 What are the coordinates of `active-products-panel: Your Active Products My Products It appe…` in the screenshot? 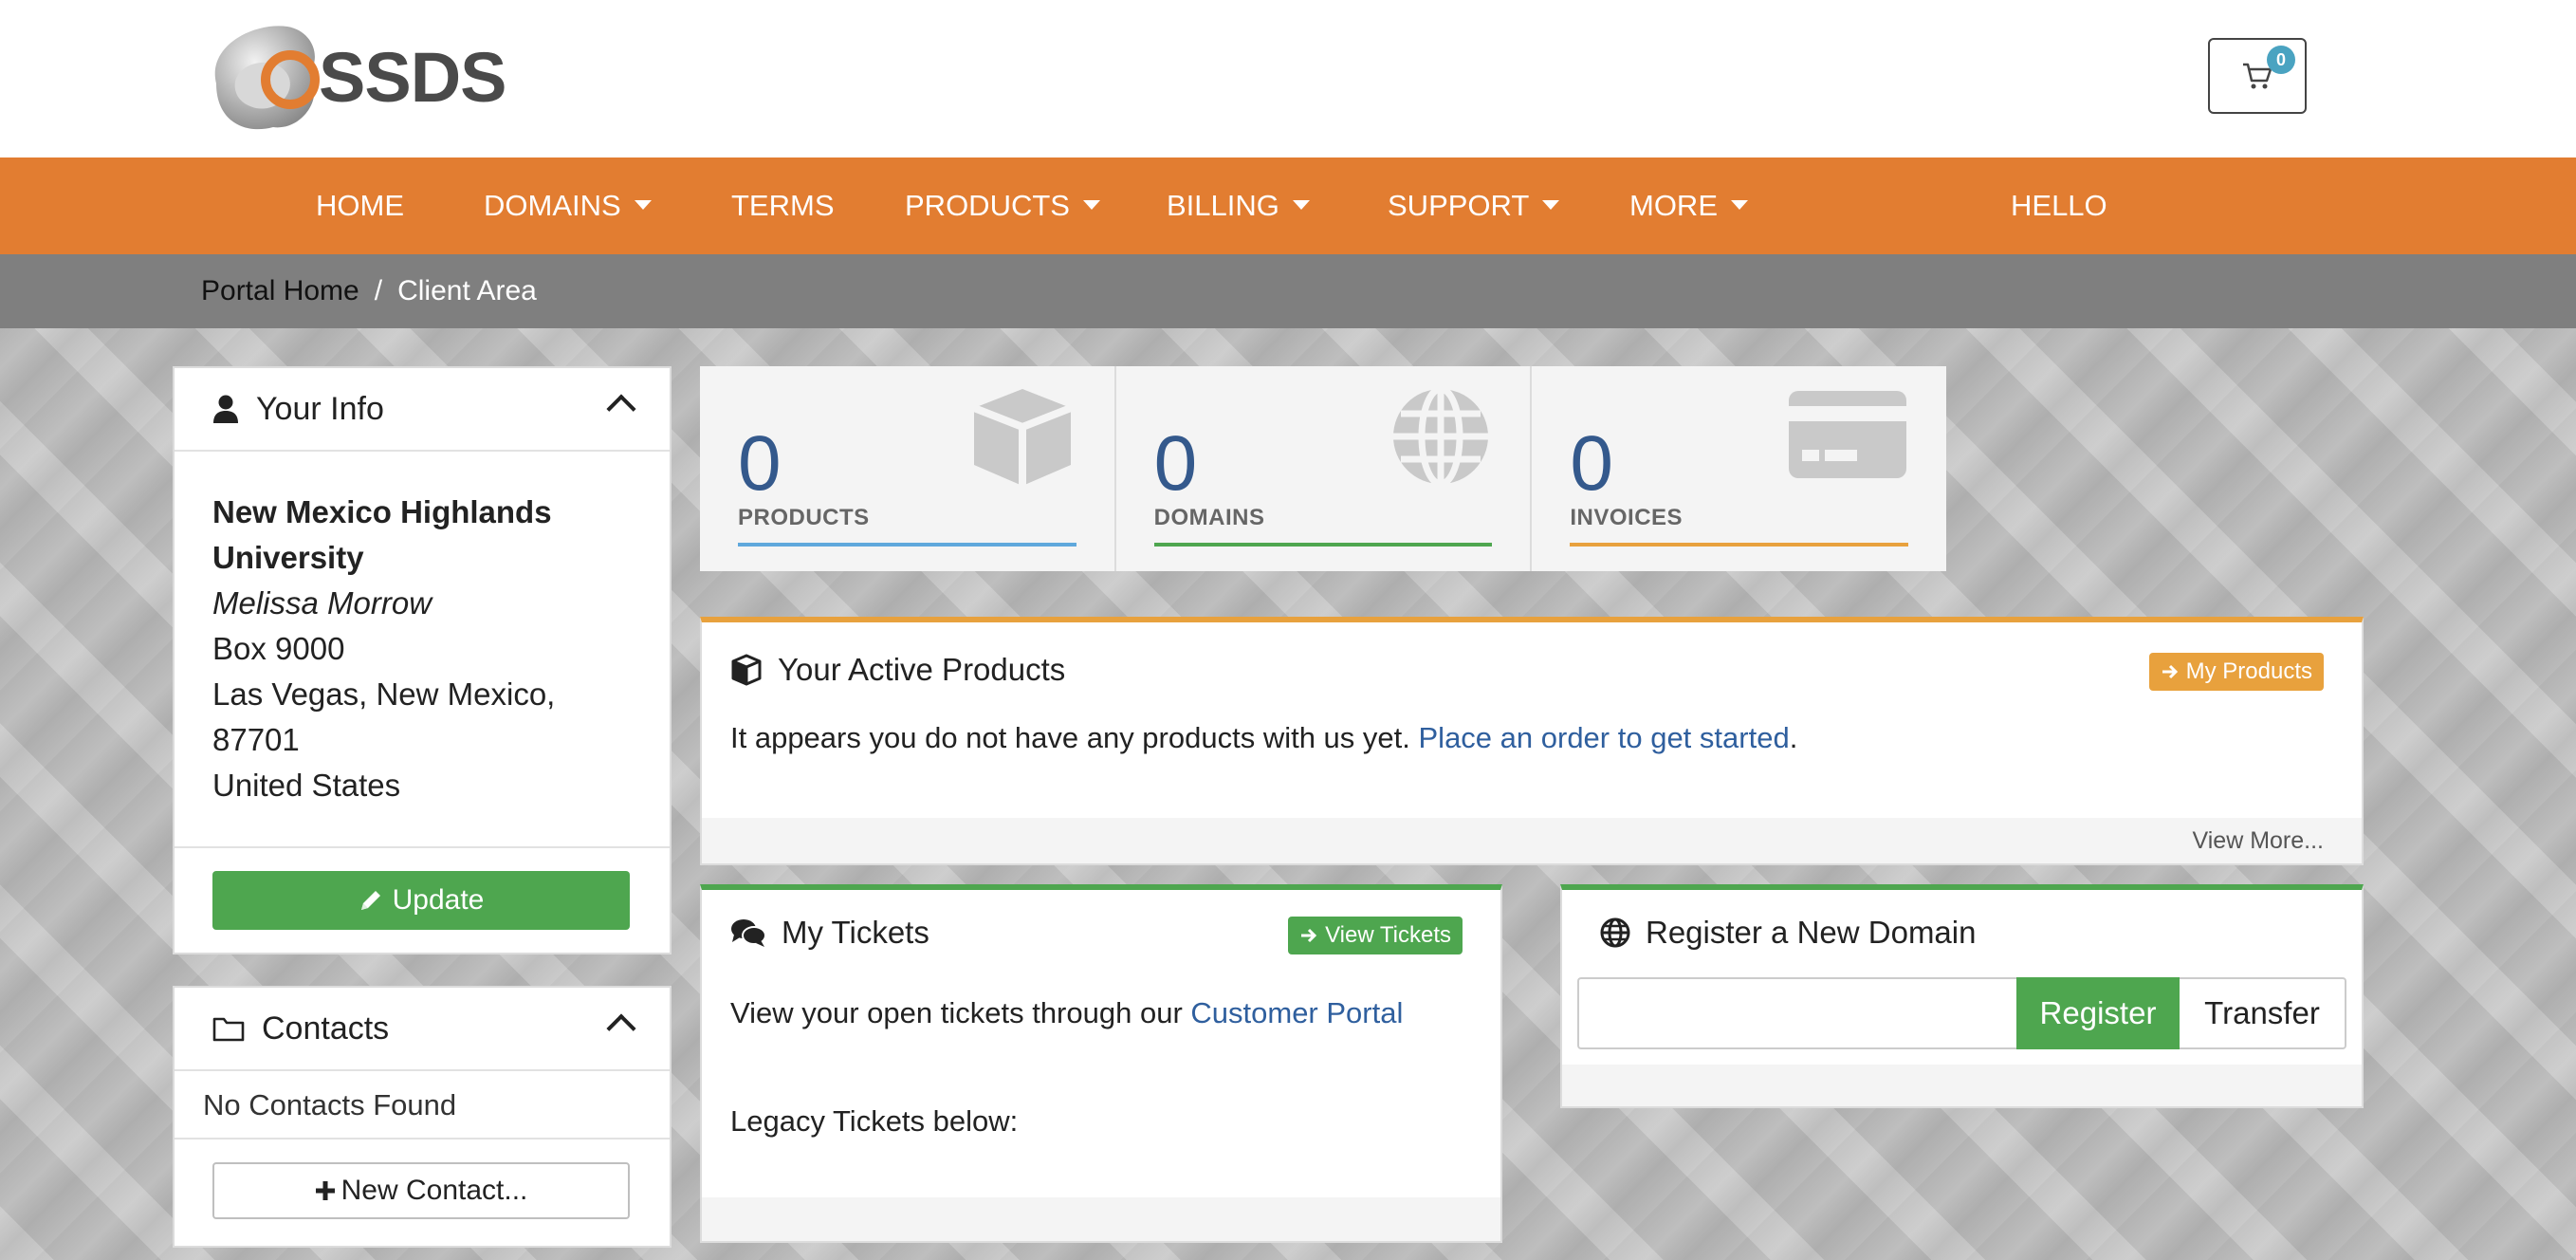 It's located at (1532, 741).